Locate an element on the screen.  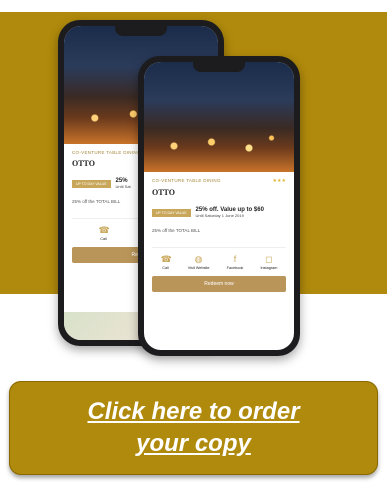
instagram-label: Instagram is located at coordinates (269, 268).